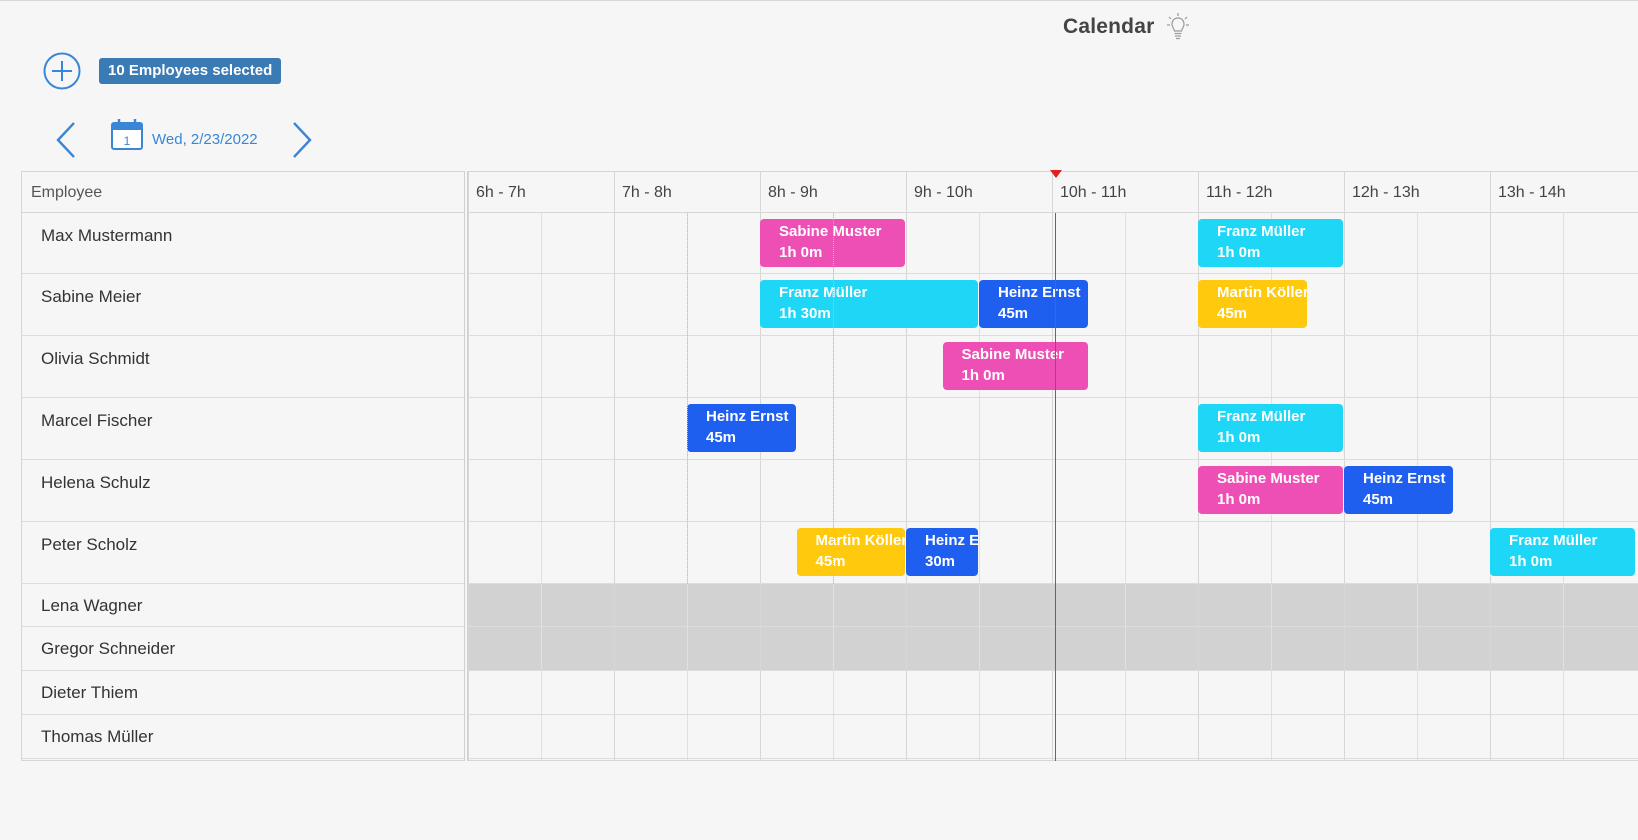 This screenshot has height=840, width=1638. Describe the element at coordinates (107, 235) in the screenshot. I see `employee-name: Max Mustermann` at that location.